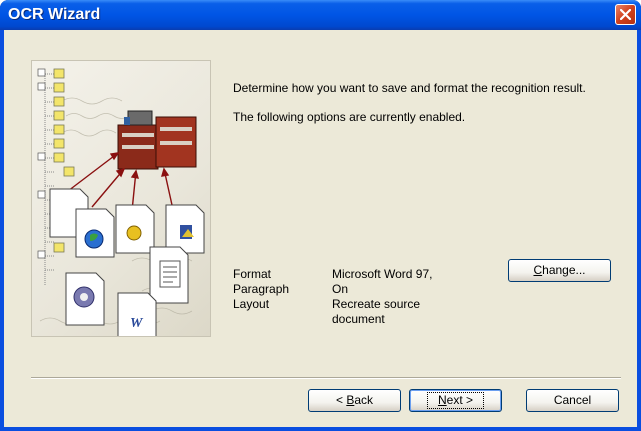  I want to click on window-title: OCR Wizard, so click(54, 14).